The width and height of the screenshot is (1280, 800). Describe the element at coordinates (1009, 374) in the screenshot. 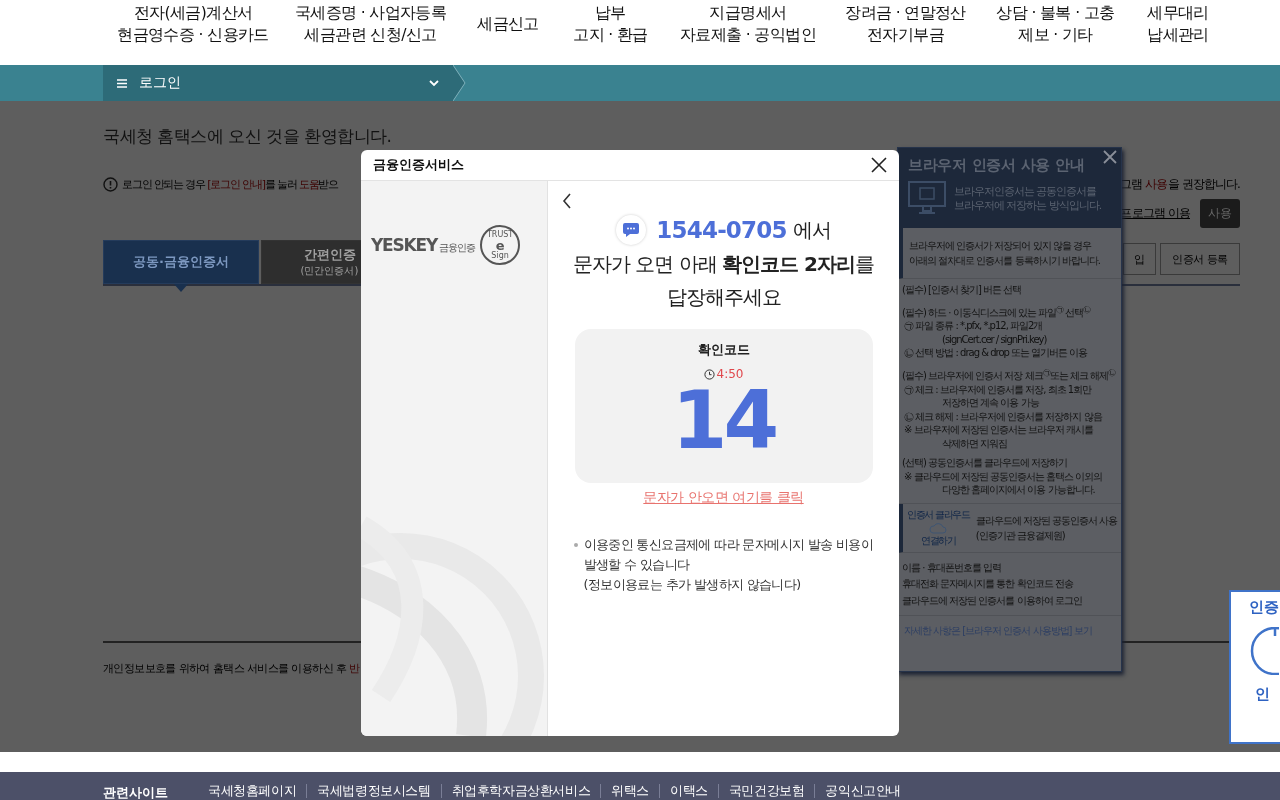

I see `guide-step-text: (필수) 브라우저에 인증서 저장 체크$^{㉠}$또는 체크 해제$^{㉡}$` at that location.